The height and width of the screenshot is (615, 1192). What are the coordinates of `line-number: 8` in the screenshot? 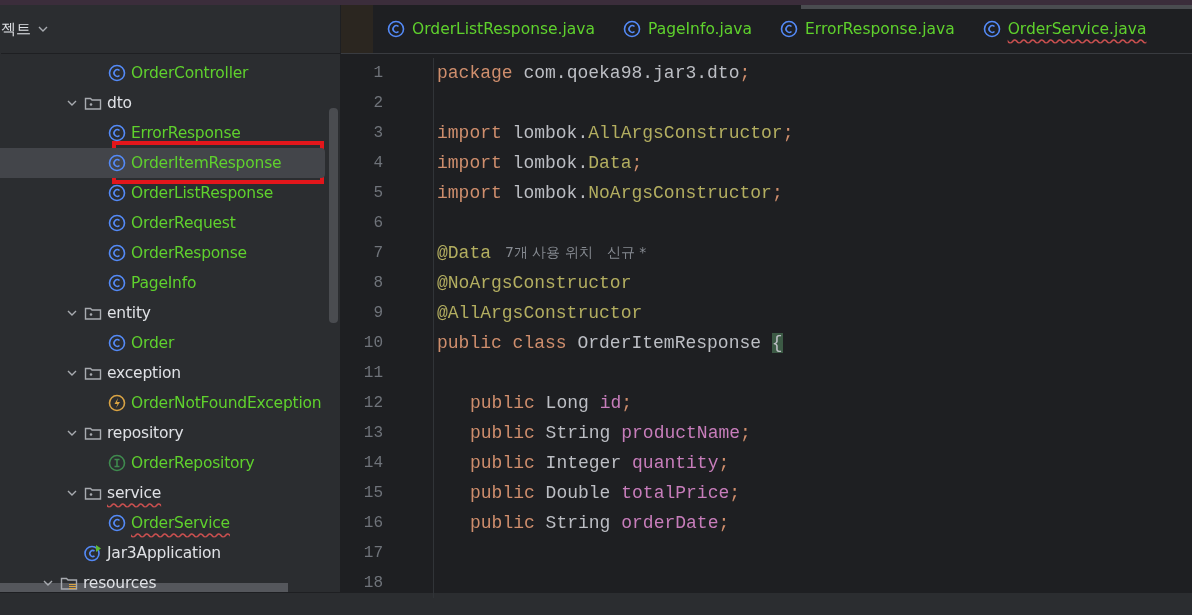 It's located at (377, 283).